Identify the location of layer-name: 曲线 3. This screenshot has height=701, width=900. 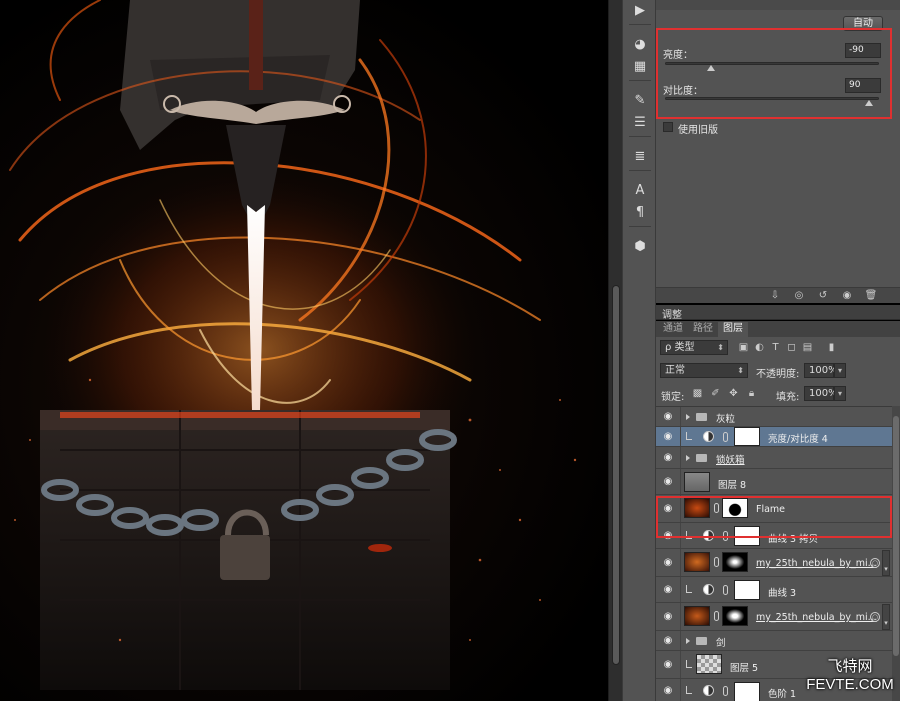
(782, 592).